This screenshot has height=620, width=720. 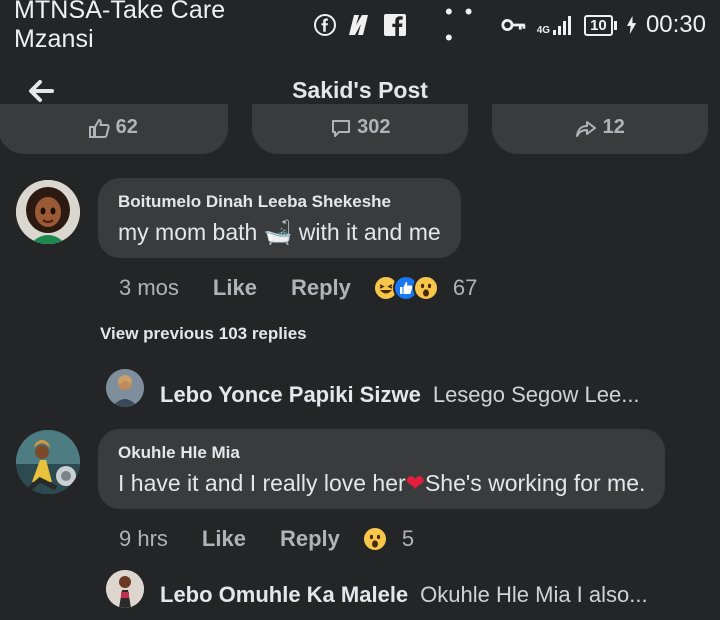 What do you see at coordinates (290, 395) in the screenshot?
I see `reply-author: Lebo Yonce Papiki Sizwe` at bounding box center [290, 395].